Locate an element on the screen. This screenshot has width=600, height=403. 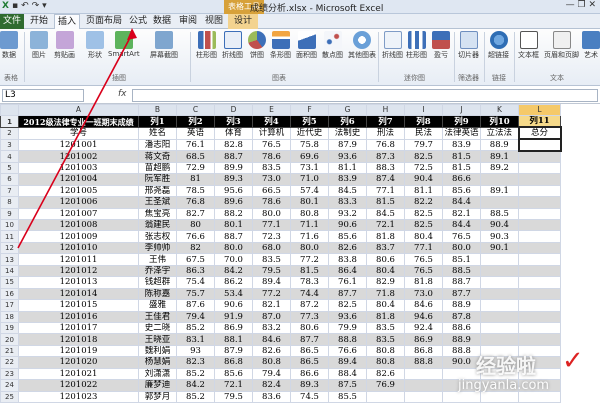
score-cell: 83.8 is located at coordinates (347, 259).